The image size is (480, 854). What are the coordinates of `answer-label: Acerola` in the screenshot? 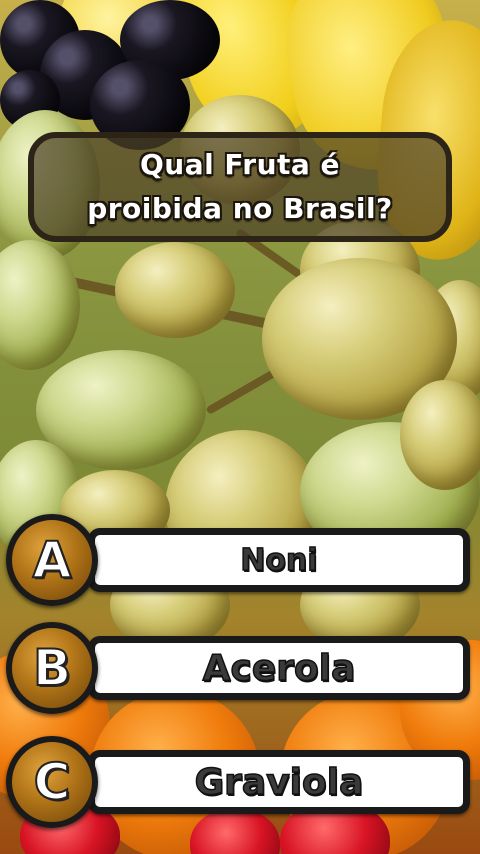 It's located at (279, 668).